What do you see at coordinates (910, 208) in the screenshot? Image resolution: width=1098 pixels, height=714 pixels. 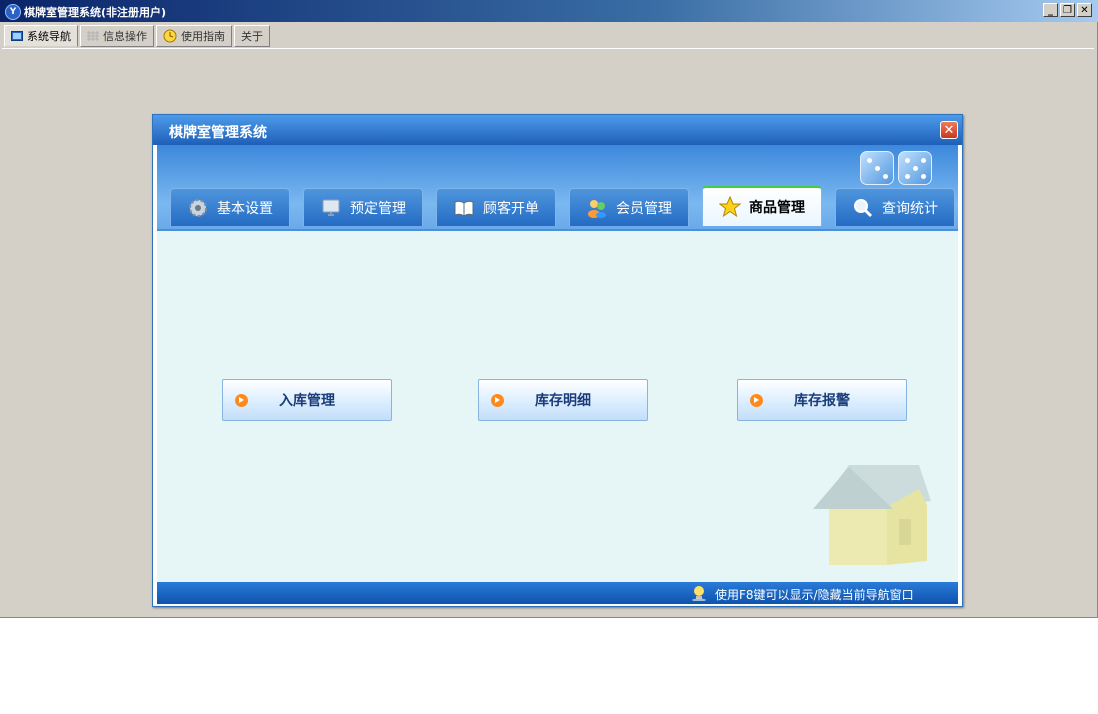 I see `tab-label: 查询统计` at bounding box center [910, 208].